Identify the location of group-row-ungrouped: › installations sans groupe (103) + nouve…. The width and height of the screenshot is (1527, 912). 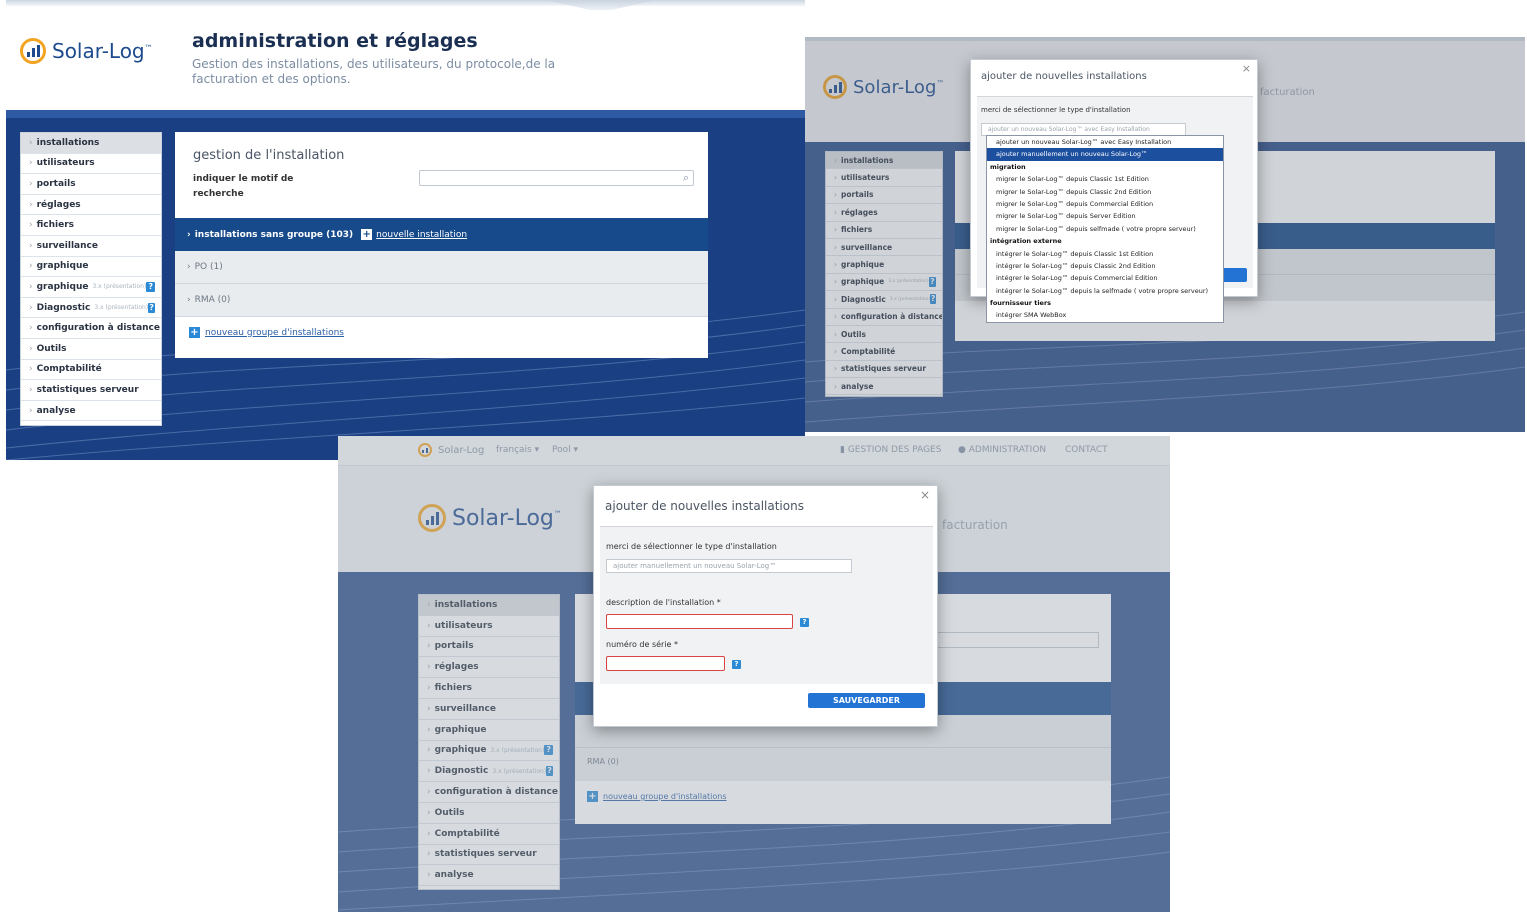
(441, 234).